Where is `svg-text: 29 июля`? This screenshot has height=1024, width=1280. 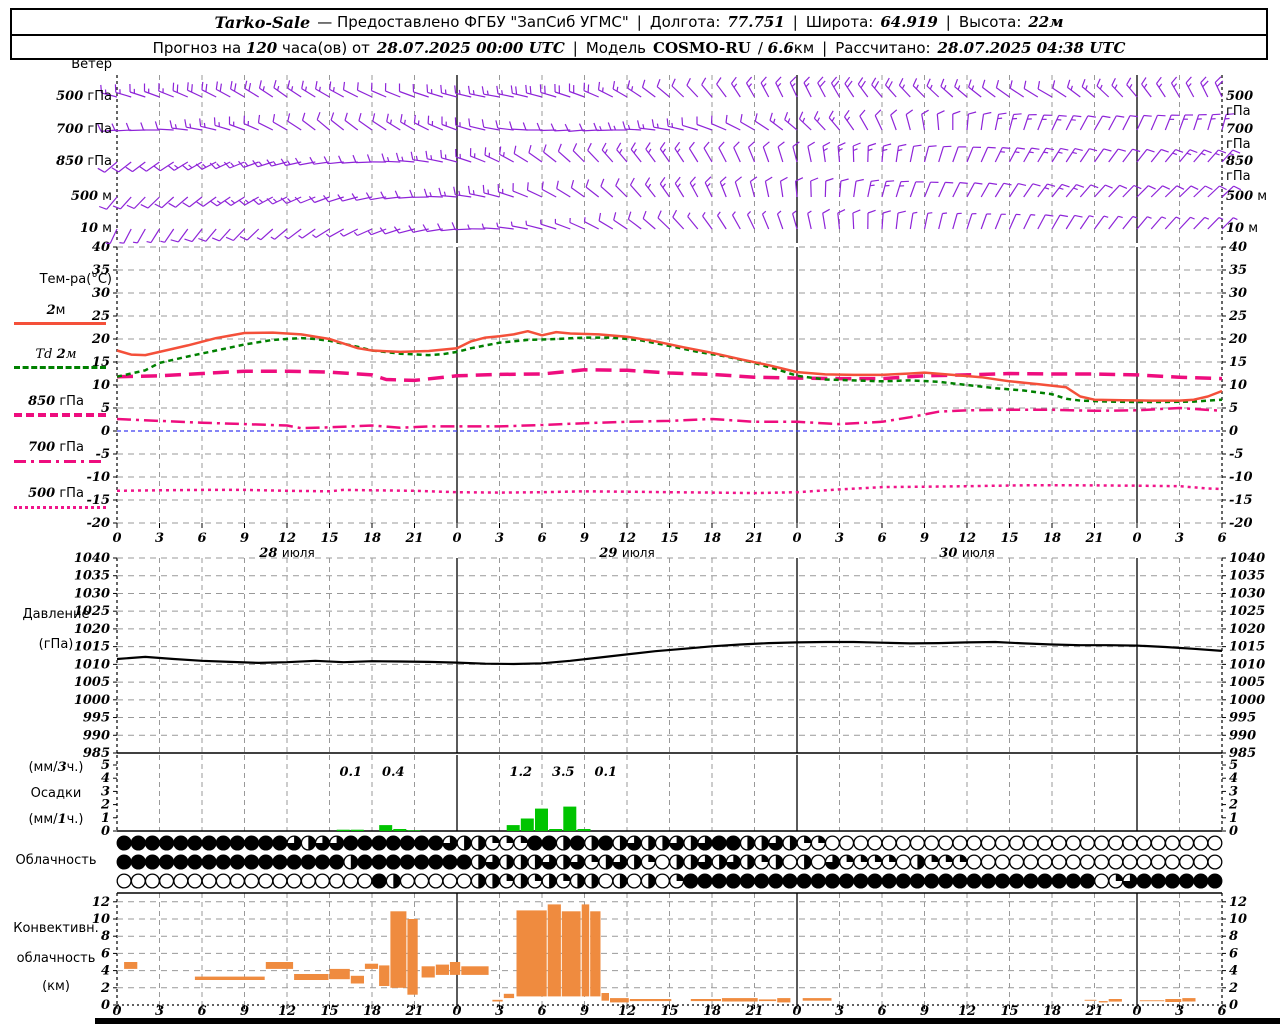 svg-text: 29 июля is located at coordinates (626, 553).